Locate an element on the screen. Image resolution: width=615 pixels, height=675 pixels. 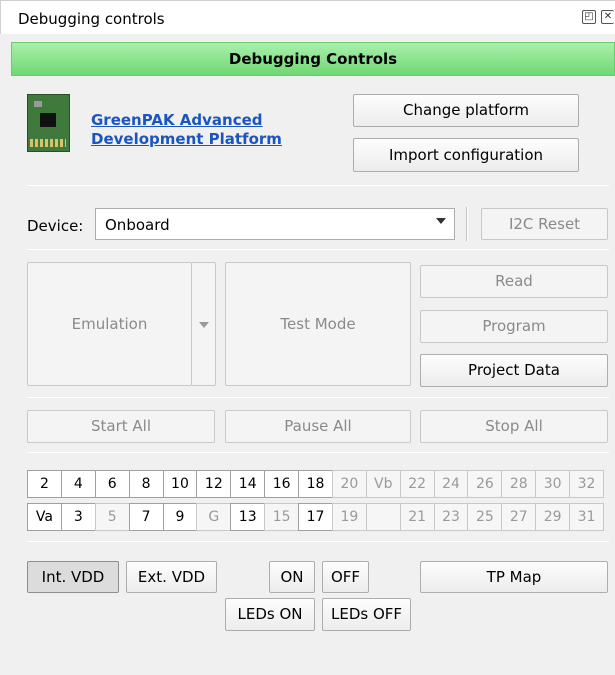
top-pin-7: 16 is located at coordinates (282, 484).